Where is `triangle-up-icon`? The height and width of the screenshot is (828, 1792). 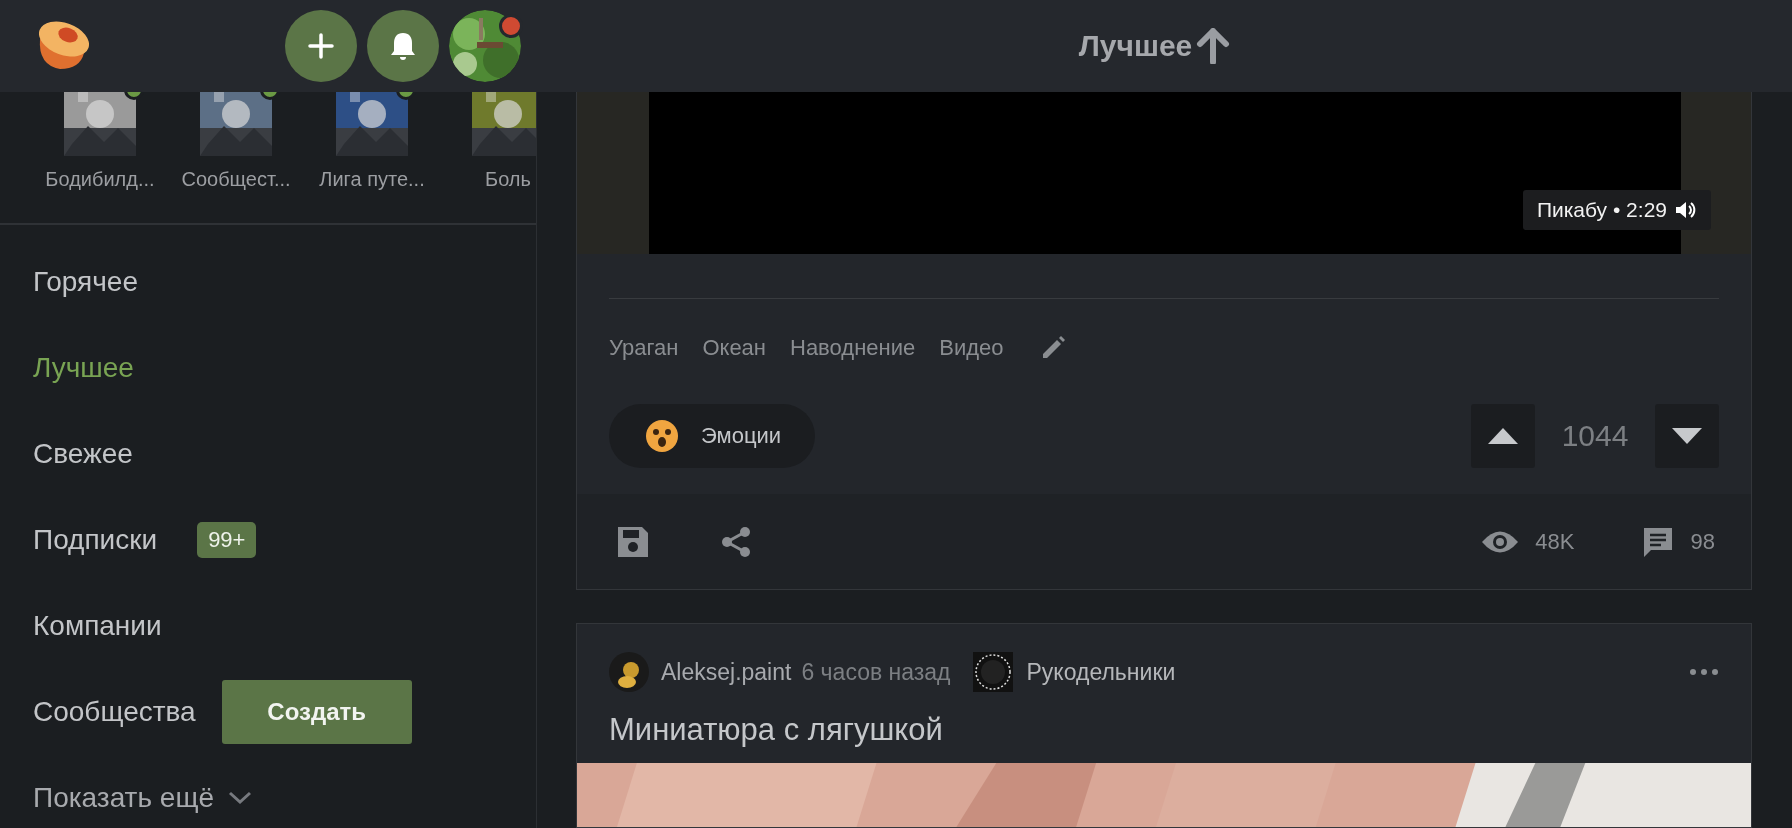
triangle-up-icon is located at coordinates (1503, 436).